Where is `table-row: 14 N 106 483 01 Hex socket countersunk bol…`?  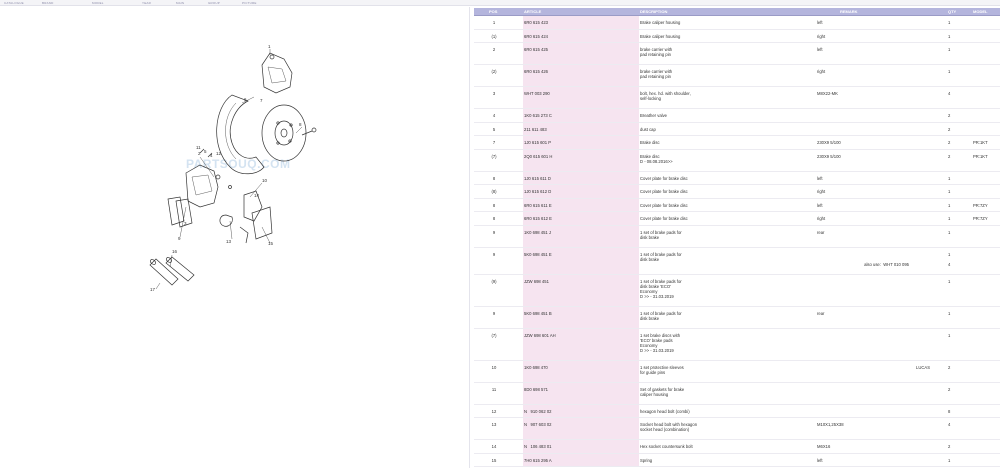 table-row: 14 N 106 483 01 Hex socket countersunk bol… is located at coordinates (737, 447).